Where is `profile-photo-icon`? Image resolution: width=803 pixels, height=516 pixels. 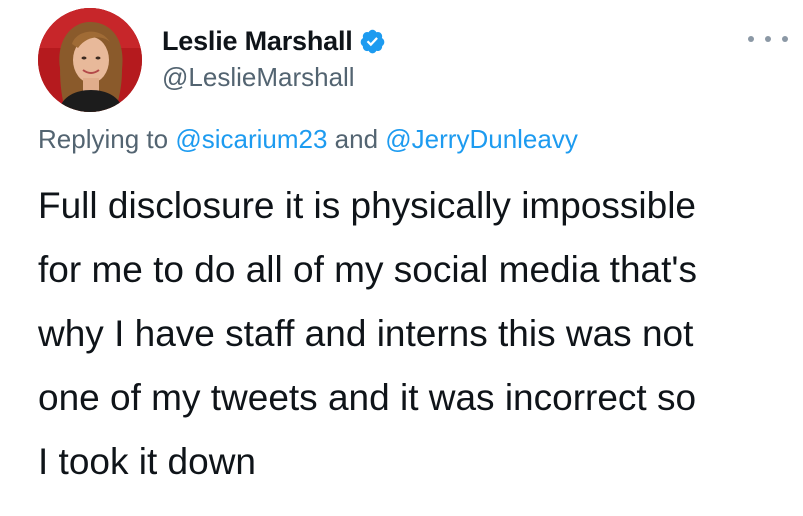
profile-photo-icon is located at coordinates (90, 60).